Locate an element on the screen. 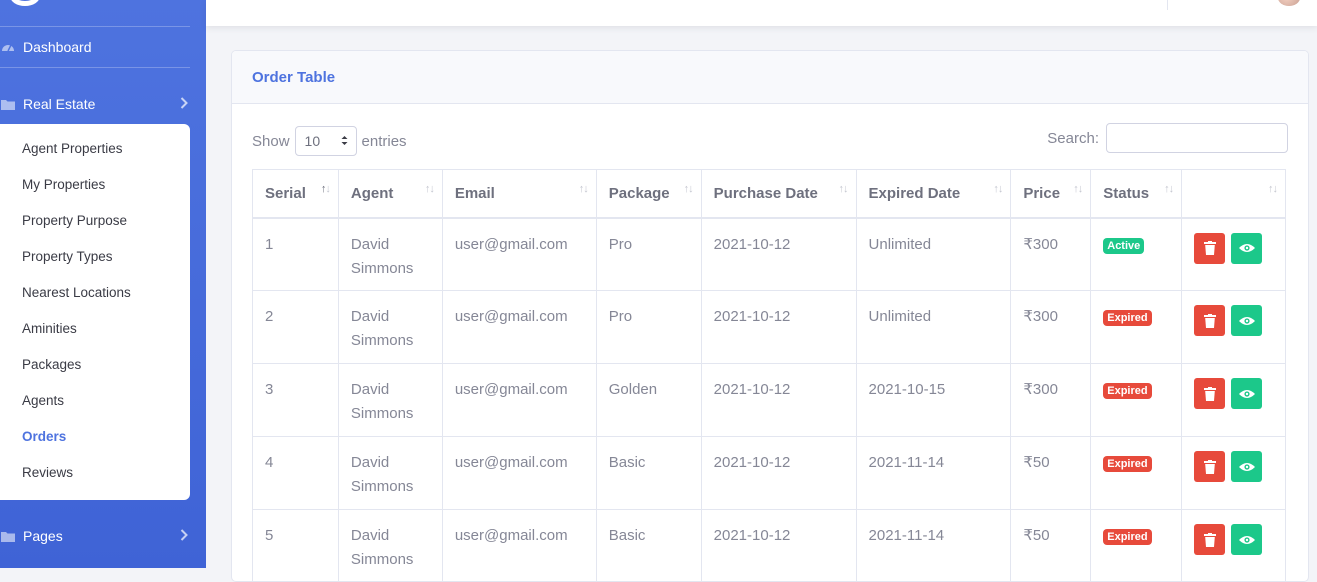  column-header-actions: ↑↓ is located at coordinates (1234, 194).